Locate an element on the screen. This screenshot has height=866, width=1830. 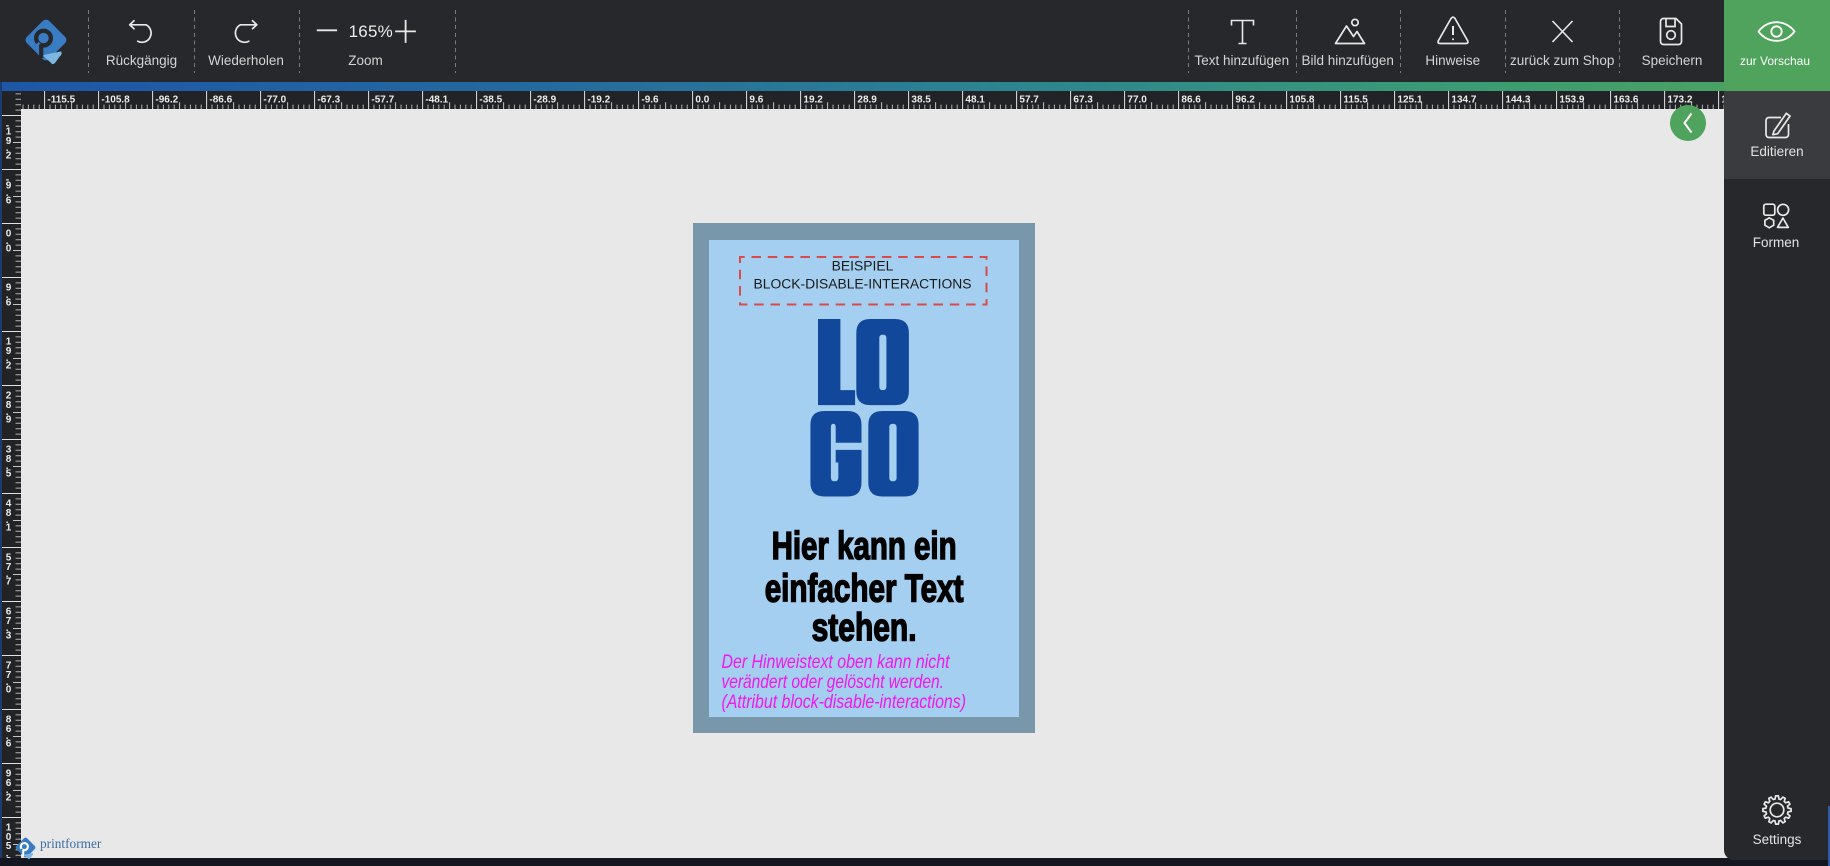
svg-text: 96.2 is located at coordinates (1245, 99).